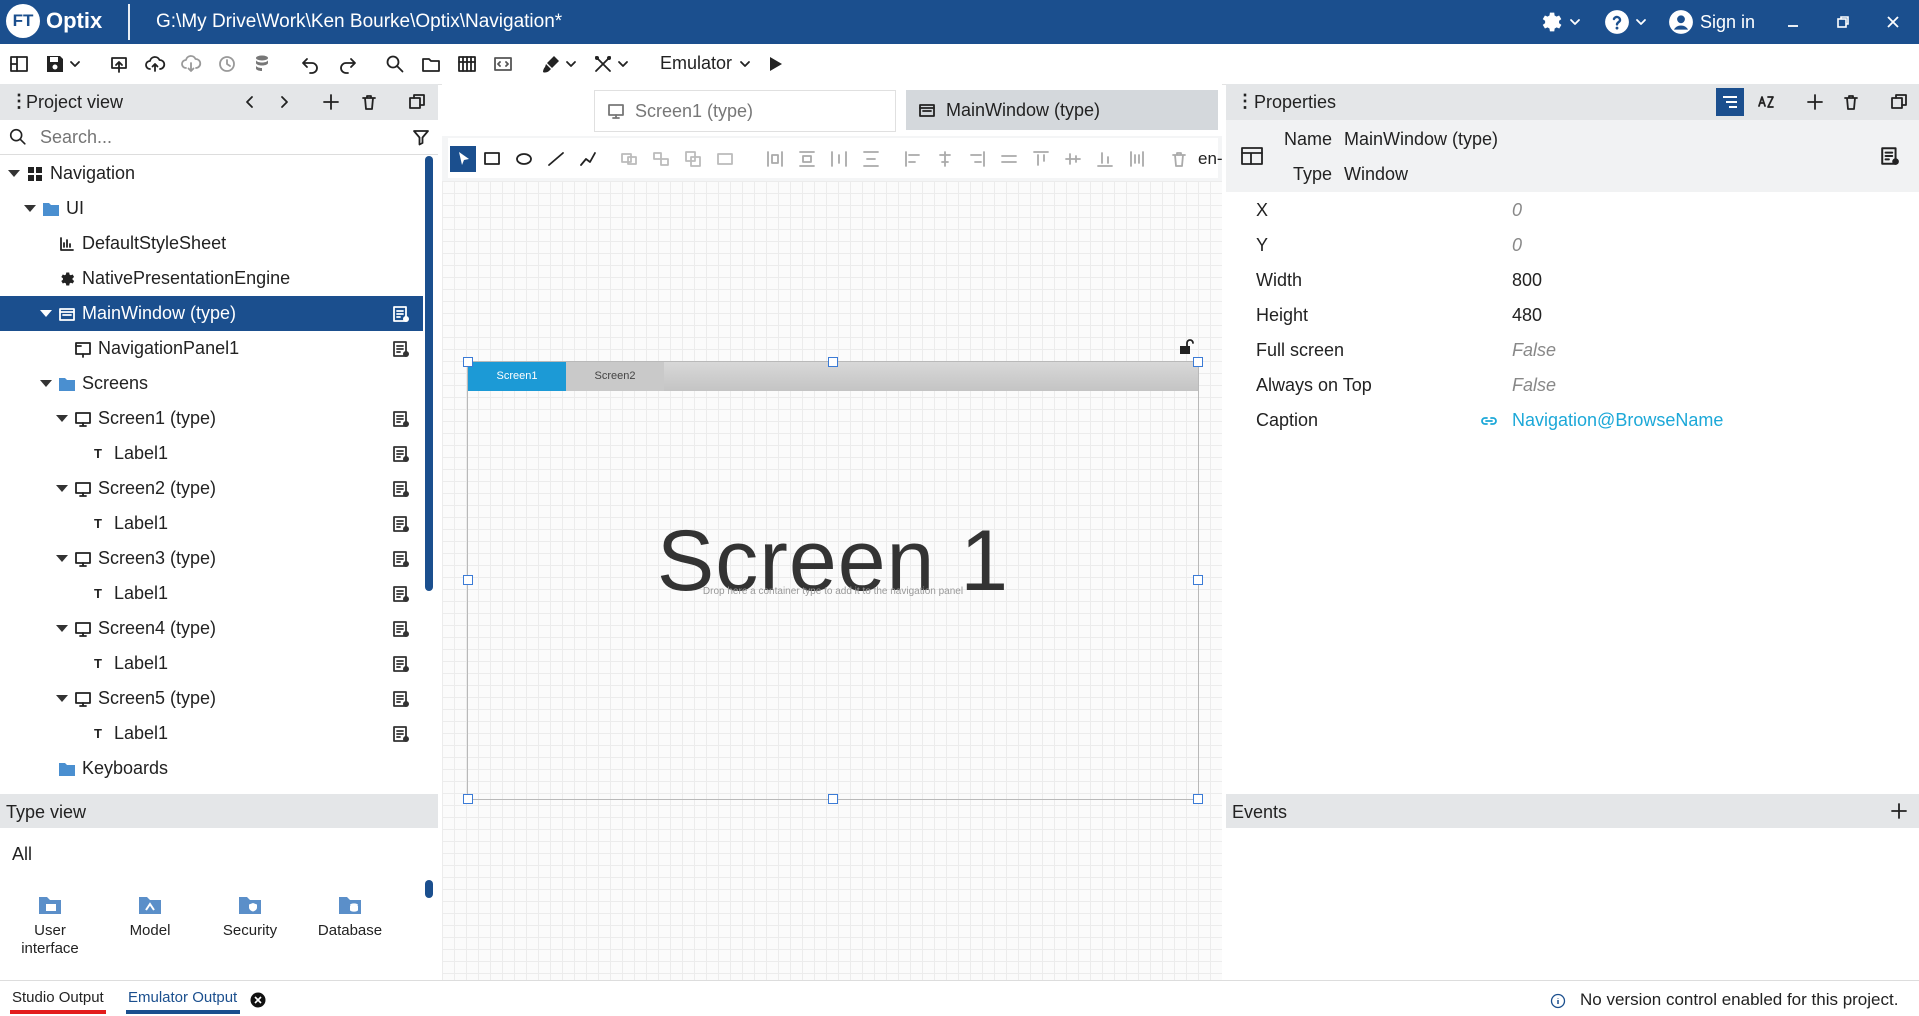  I want to click on space-vertical-icon, so click(871, 159).